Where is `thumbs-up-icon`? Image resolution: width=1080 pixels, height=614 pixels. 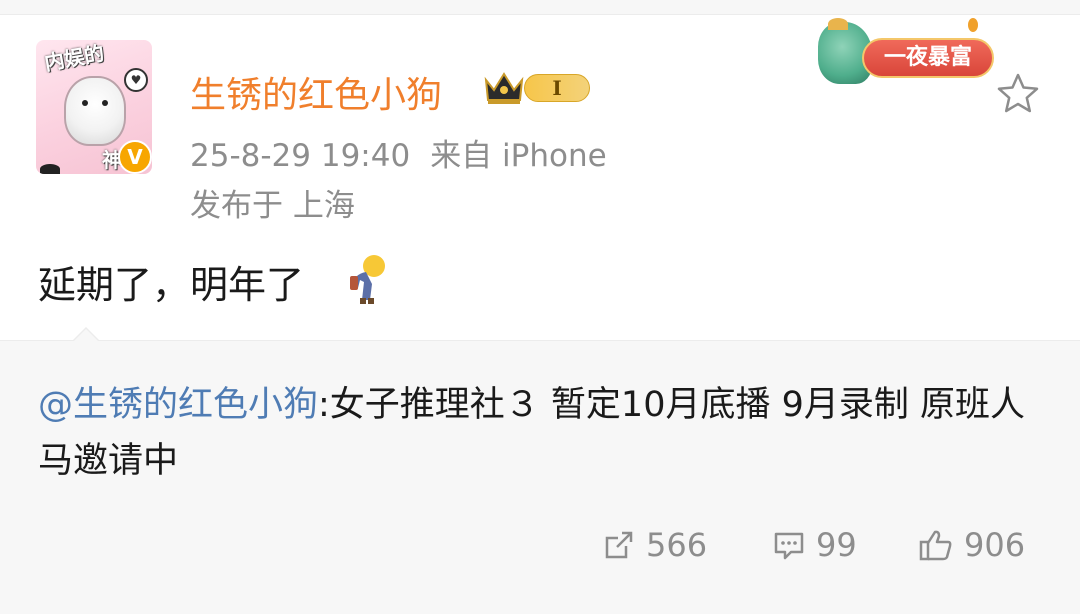 thumbs-up-icon is located at coordinates (935, 545).